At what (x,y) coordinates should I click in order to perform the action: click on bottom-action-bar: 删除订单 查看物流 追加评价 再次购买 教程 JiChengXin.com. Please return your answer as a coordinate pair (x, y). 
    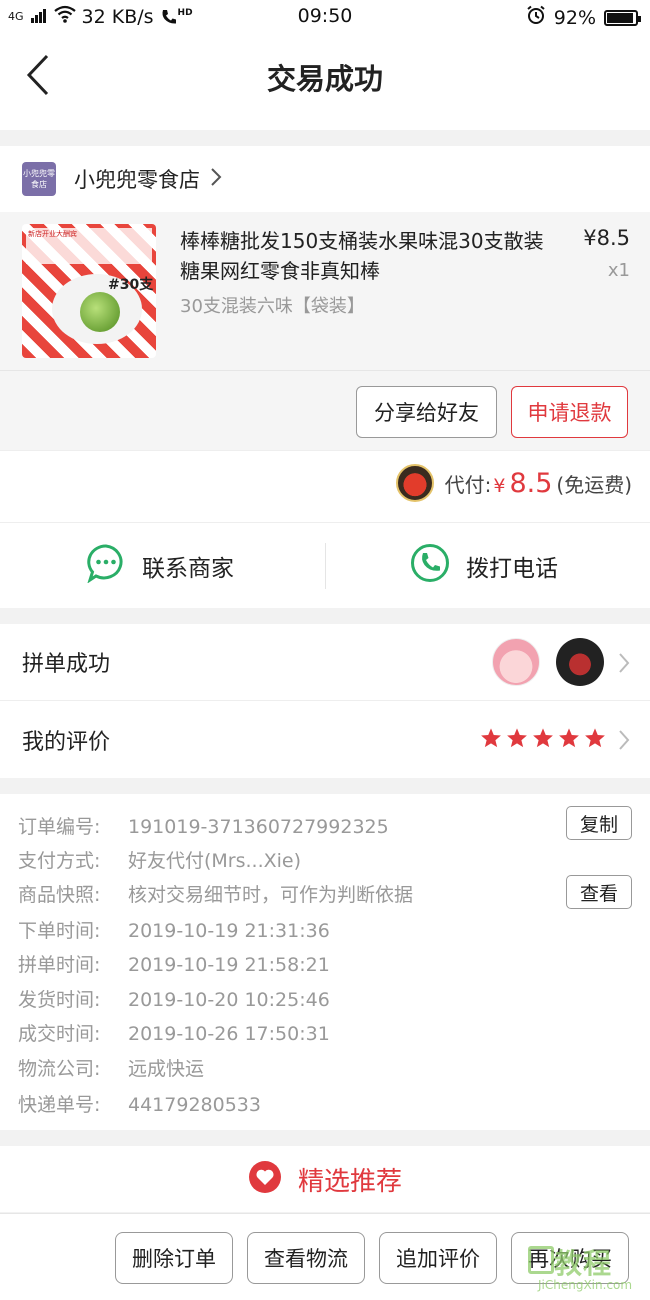
    Looking at the image, I should click on (325, 1256).